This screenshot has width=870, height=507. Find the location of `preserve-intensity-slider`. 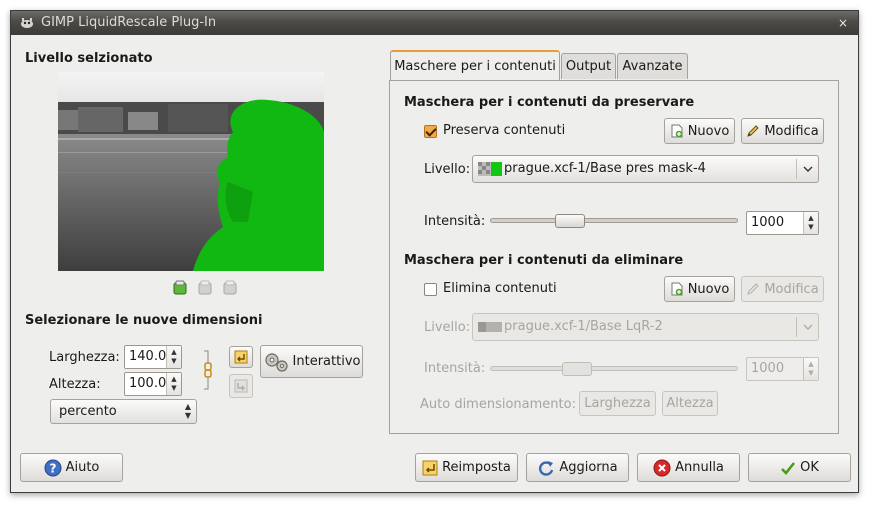

preserve-intensity-slider is located at coordinates (614, 220).